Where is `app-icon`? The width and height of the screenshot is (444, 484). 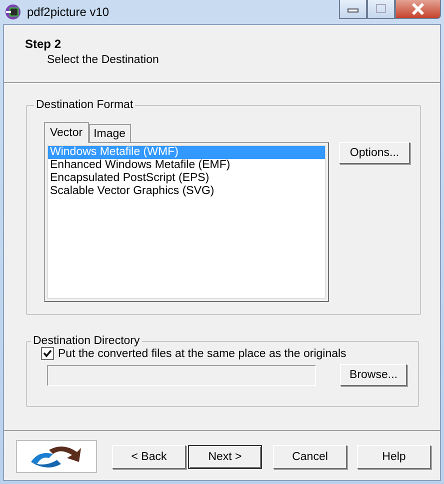
app-icon is located at coordinates (13, 12).